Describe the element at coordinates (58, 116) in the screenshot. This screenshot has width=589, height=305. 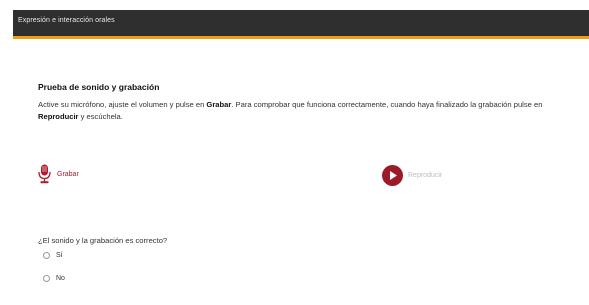
I see `instructions-play-keyword: Reproducir` at that location.